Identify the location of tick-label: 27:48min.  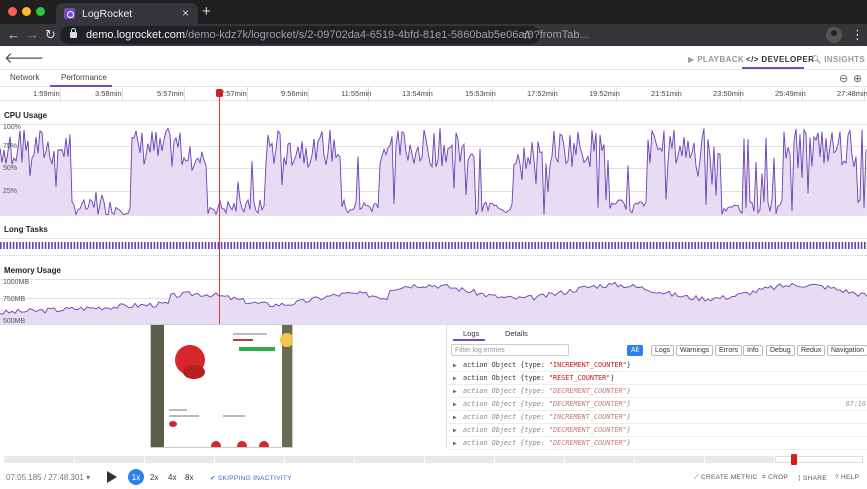
(852, 93).